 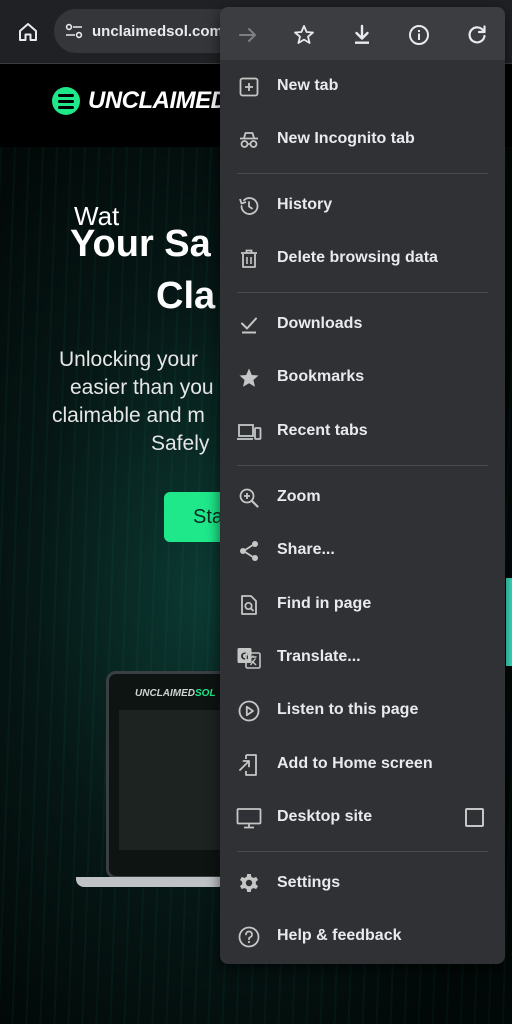 I want to click on menu-item-label: Find in page, so click(x=324, y=603).